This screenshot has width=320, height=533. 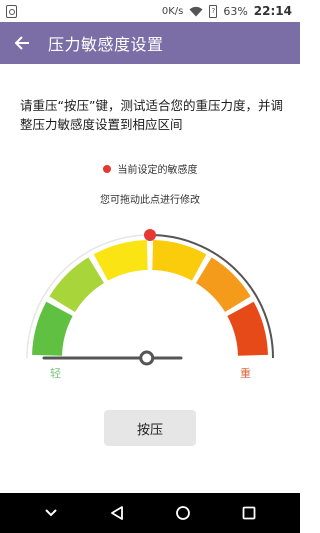 What do you see at coordinates (150, 11) in the screenshot?
I see `status-bar: 0K/s ? 63% 22:14` at bounding box center [150, 11].